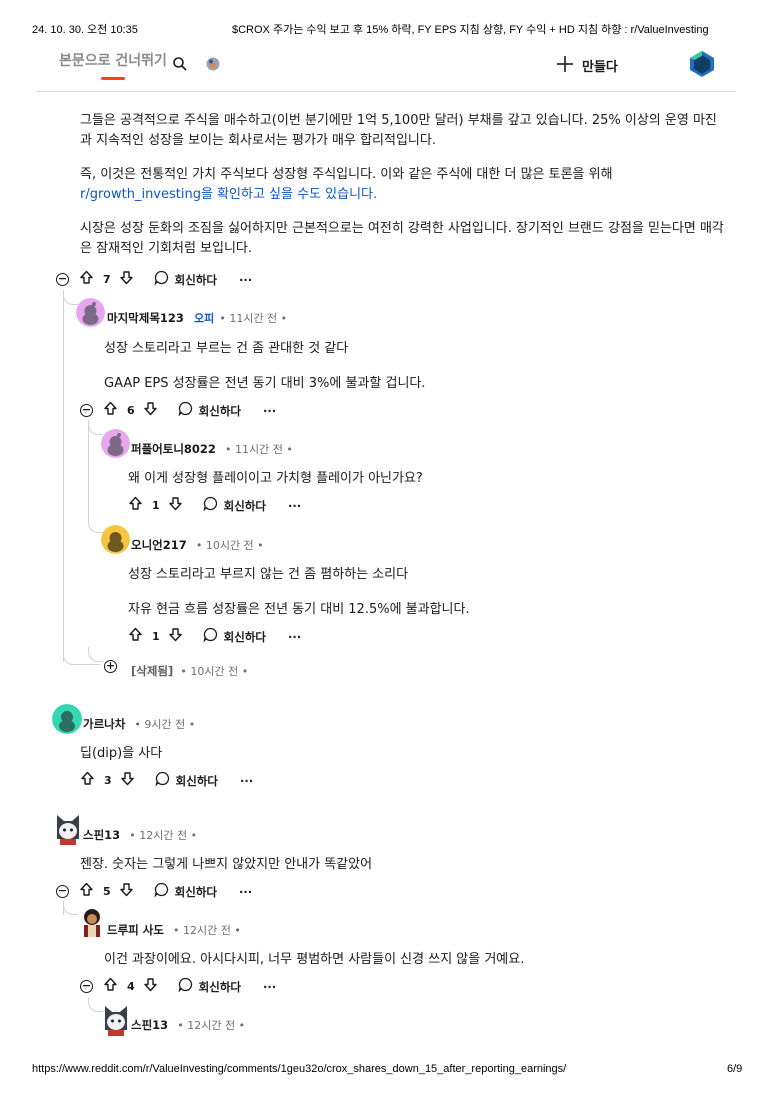  I want to click on action-row: 3 회신하다 ···, so click(166, 780).